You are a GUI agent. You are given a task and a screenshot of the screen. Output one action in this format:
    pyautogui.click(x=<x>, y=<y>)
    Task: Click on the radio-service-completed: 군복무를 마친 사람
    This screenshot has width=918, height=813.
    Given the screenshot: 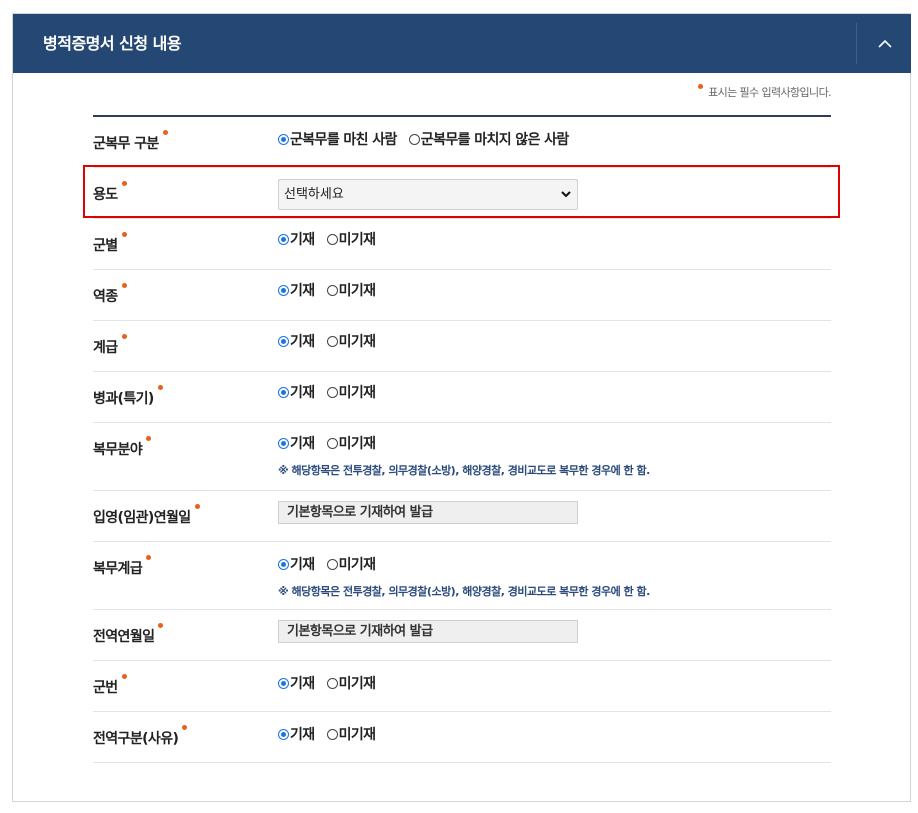 What is the action you would take?
    pyautogui.click(x=337, y=139)
    